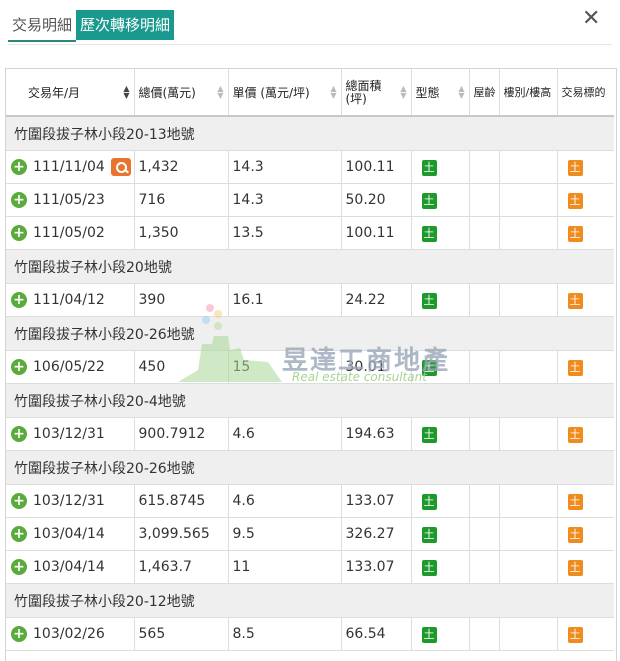  I want to click on date-text: 111/04/12, so click(69, 300).